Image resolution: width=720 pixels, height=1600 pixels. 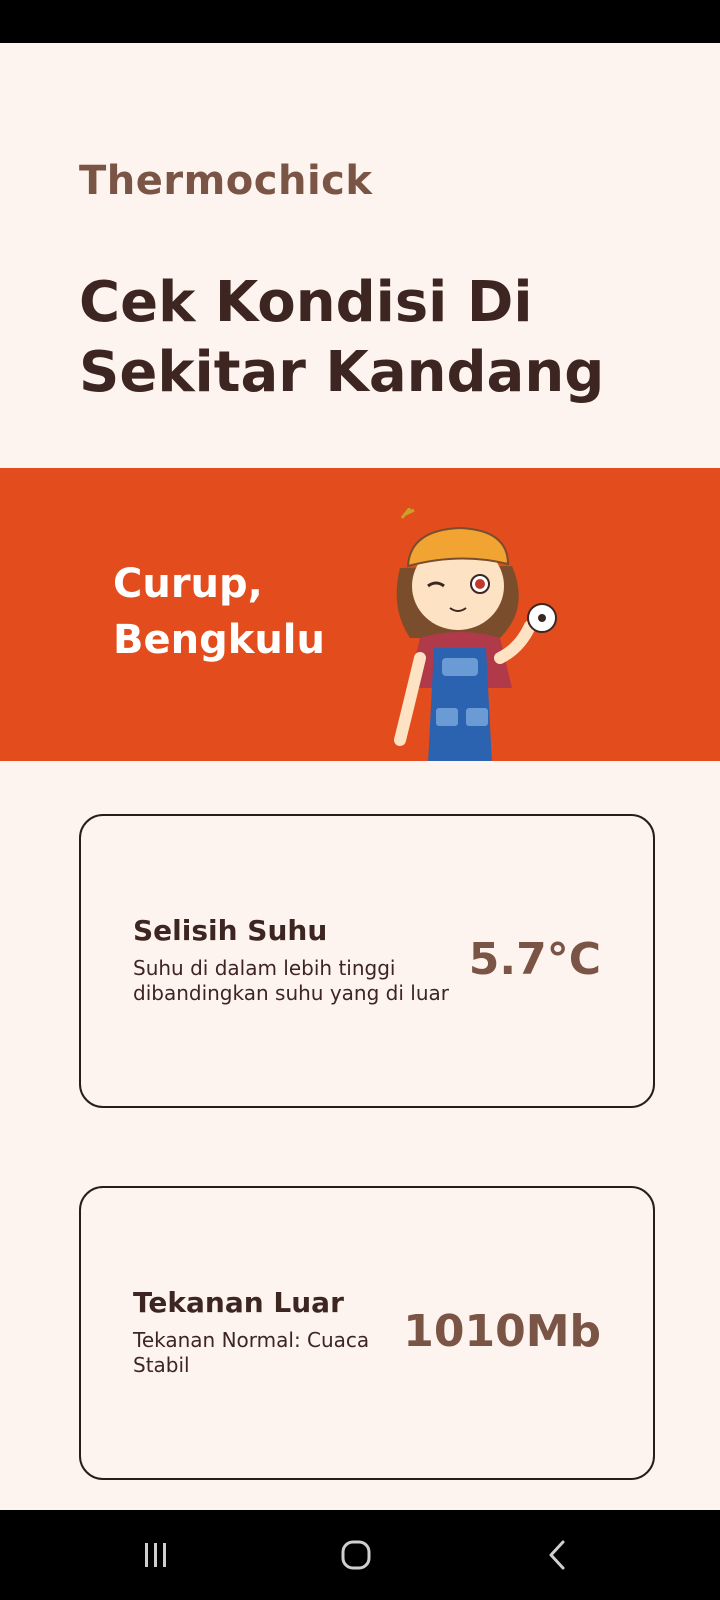 What do you see at coordinates (502, 1331) in the screenshot?
I see `outside-pressure-value: 1010Mb` at bounding box center [502, 1331].